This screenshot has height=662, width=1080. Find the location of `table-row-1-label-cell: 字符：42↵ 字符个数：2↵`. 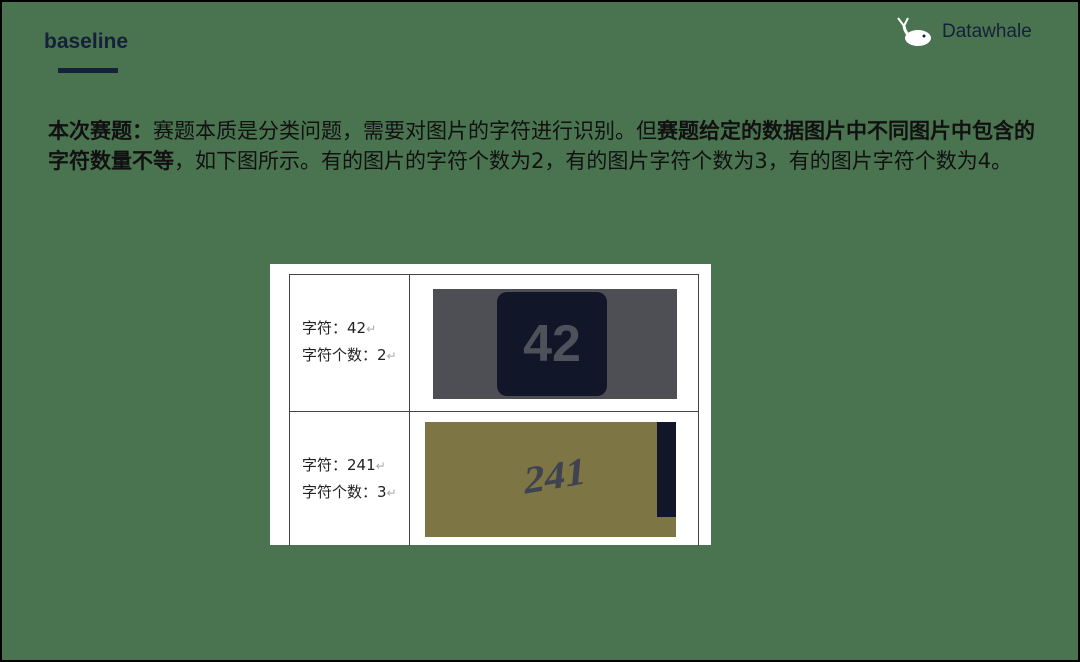

table-row-1-label-cell: 字符：42↵ 字符个数：2↵ is located at coordinates (349, 343).